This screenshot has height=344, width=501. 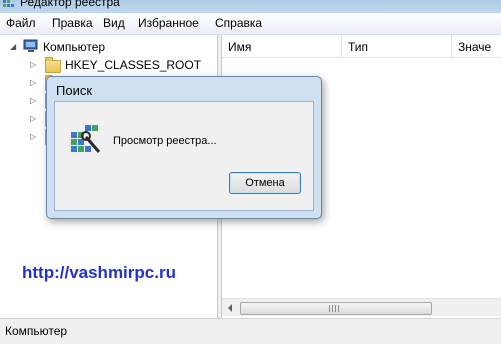 I want to click on collapse-icon: ◢, so click(x=14, y=46).